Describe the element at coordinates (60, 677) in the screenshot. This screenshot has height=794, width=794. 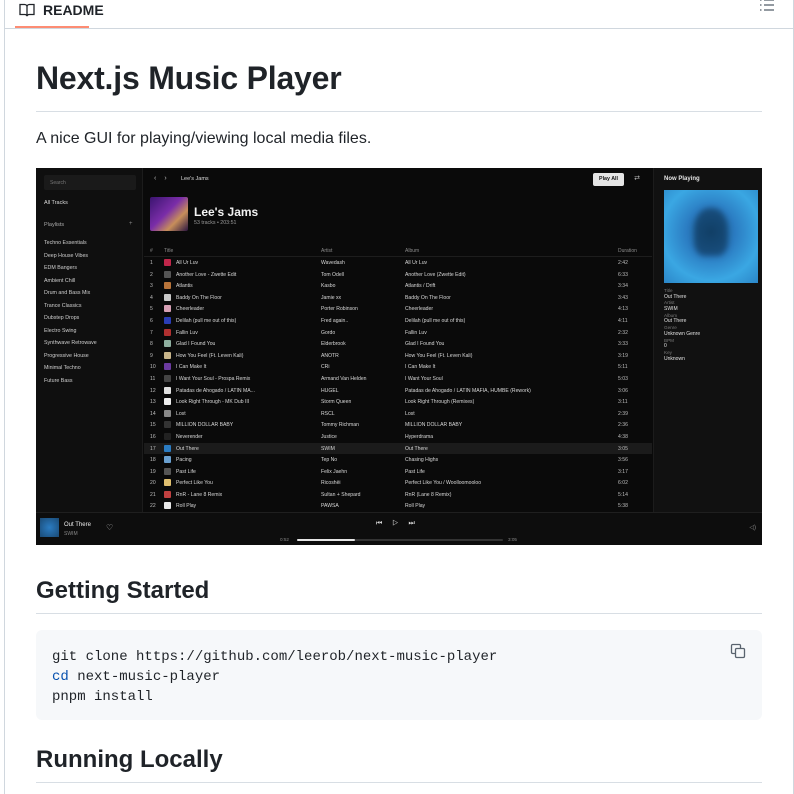
I see `code-keyword: cd` at that location.